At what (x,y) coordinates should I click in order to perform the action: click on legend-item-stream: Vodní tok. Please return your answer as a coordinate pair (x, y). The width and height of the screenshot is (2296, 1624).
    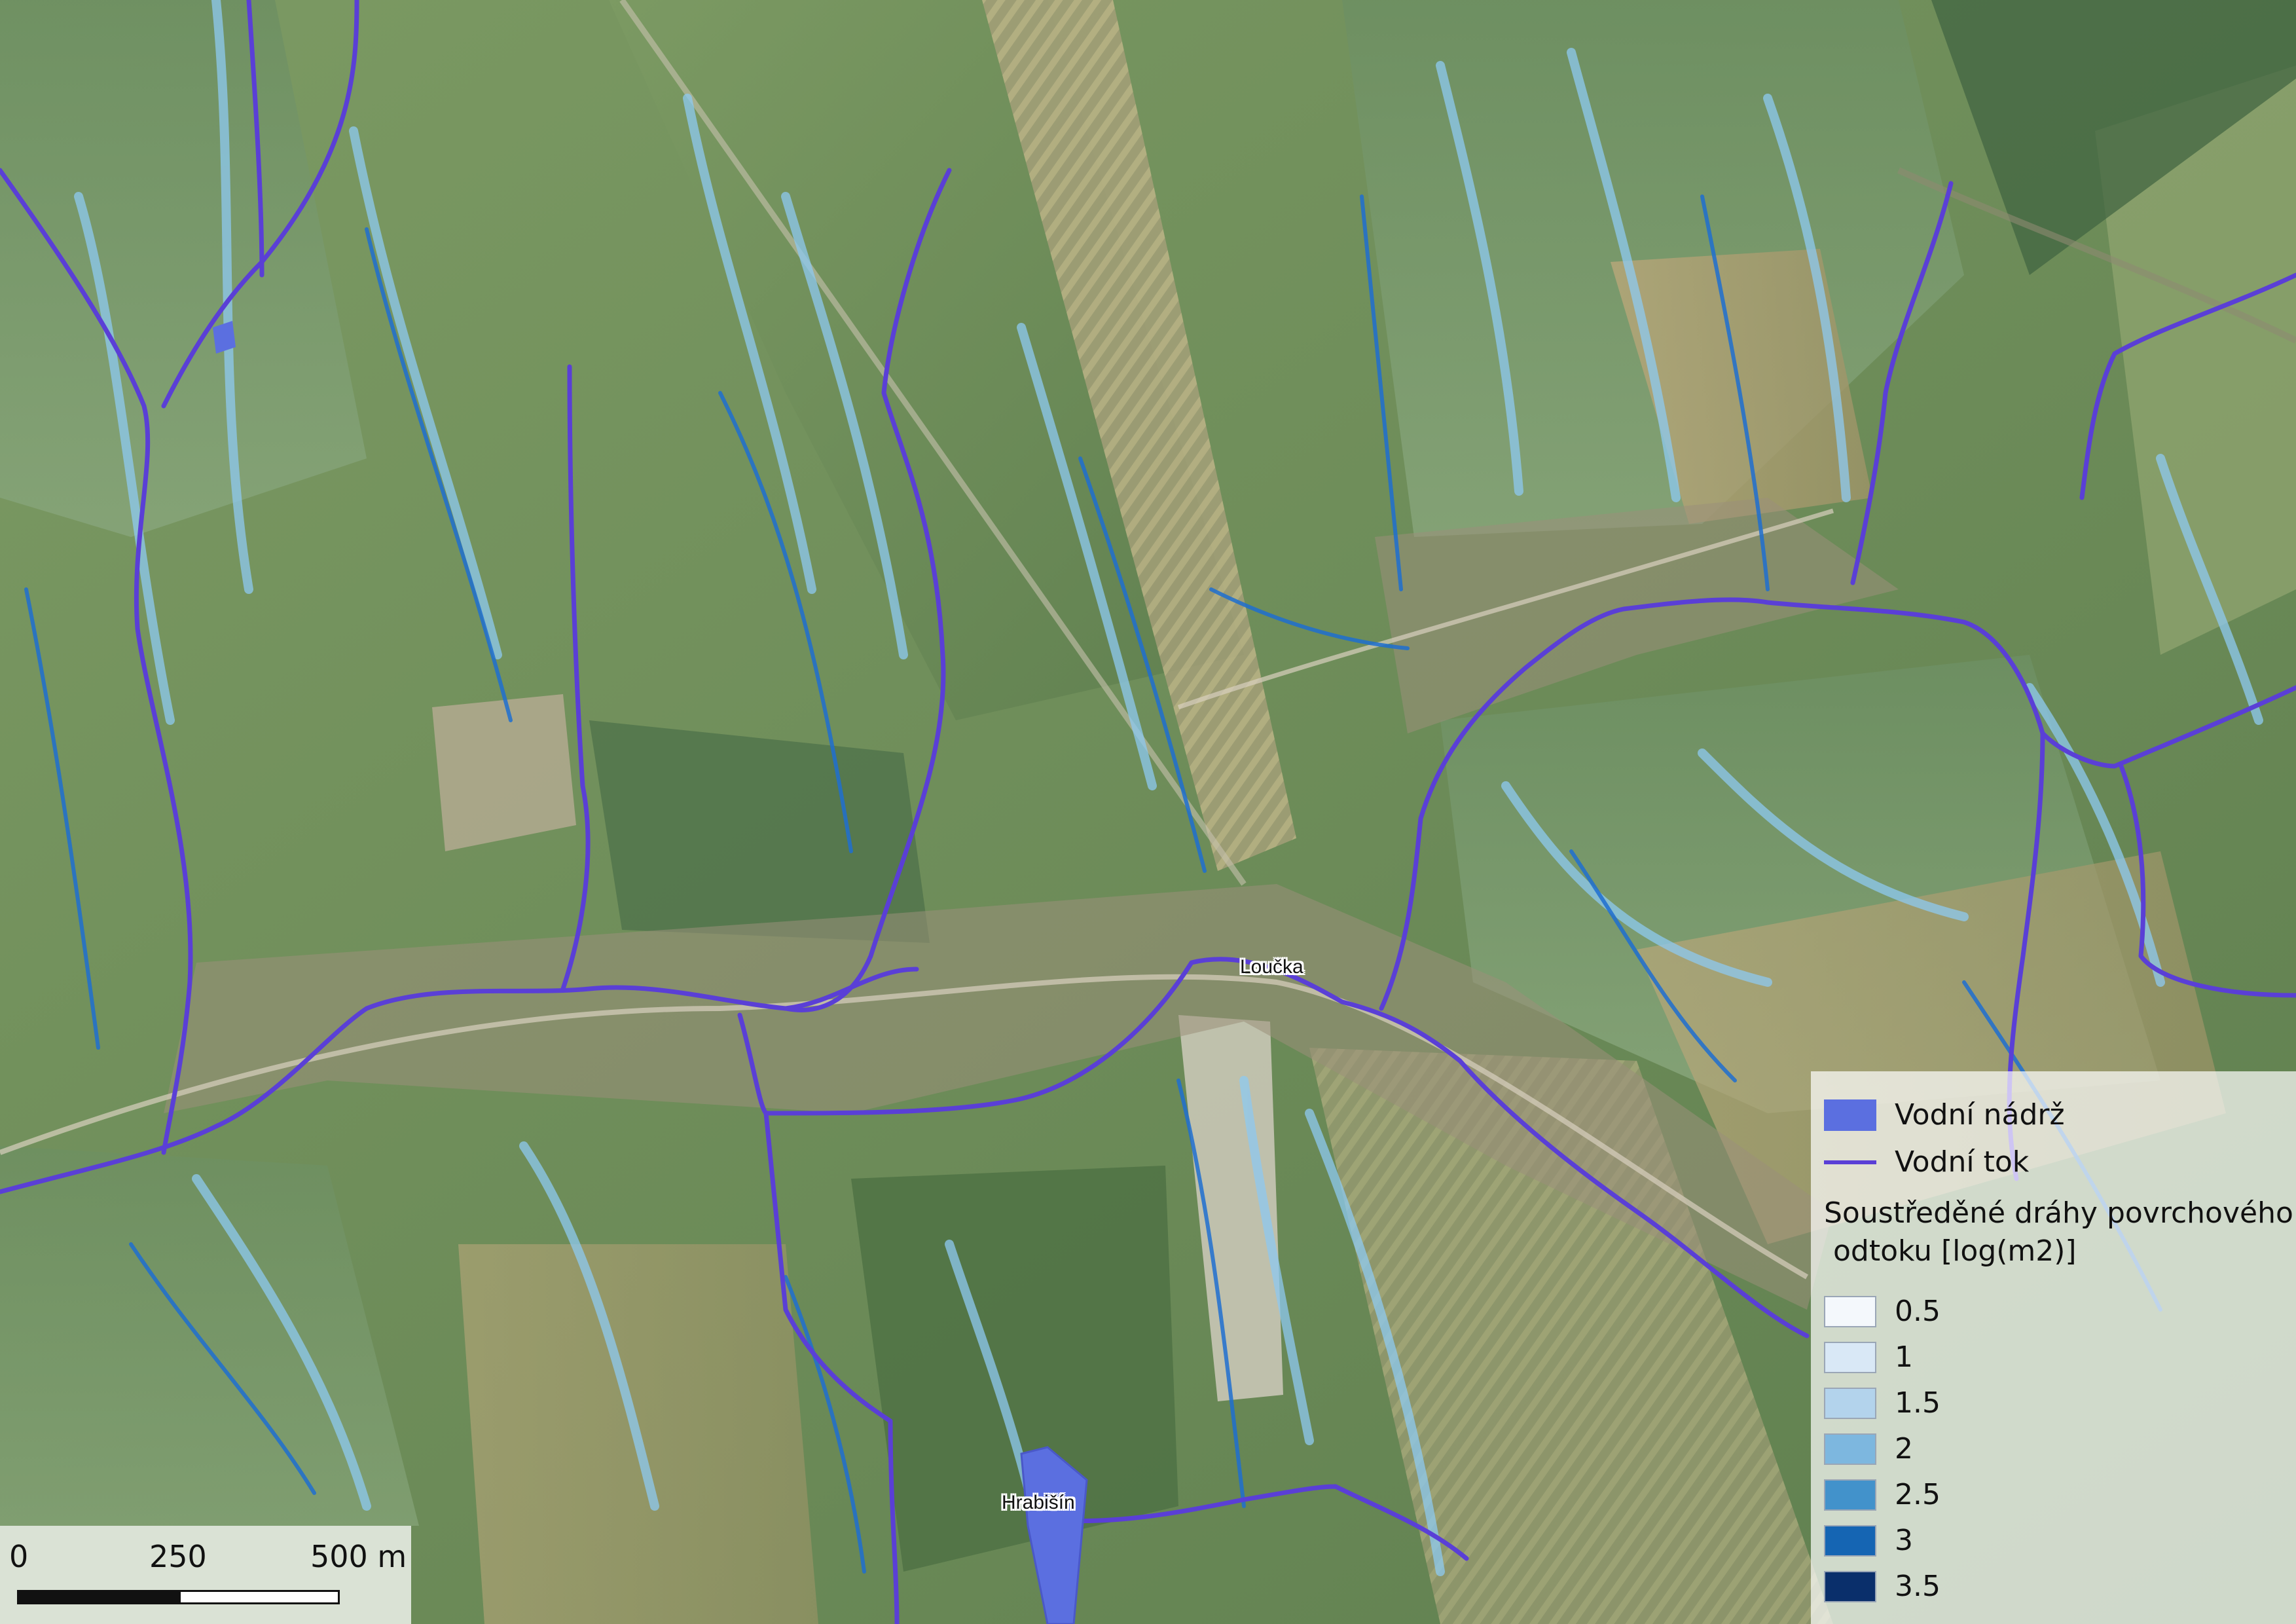
    Looking at the image, I should click on (1926, 1162).